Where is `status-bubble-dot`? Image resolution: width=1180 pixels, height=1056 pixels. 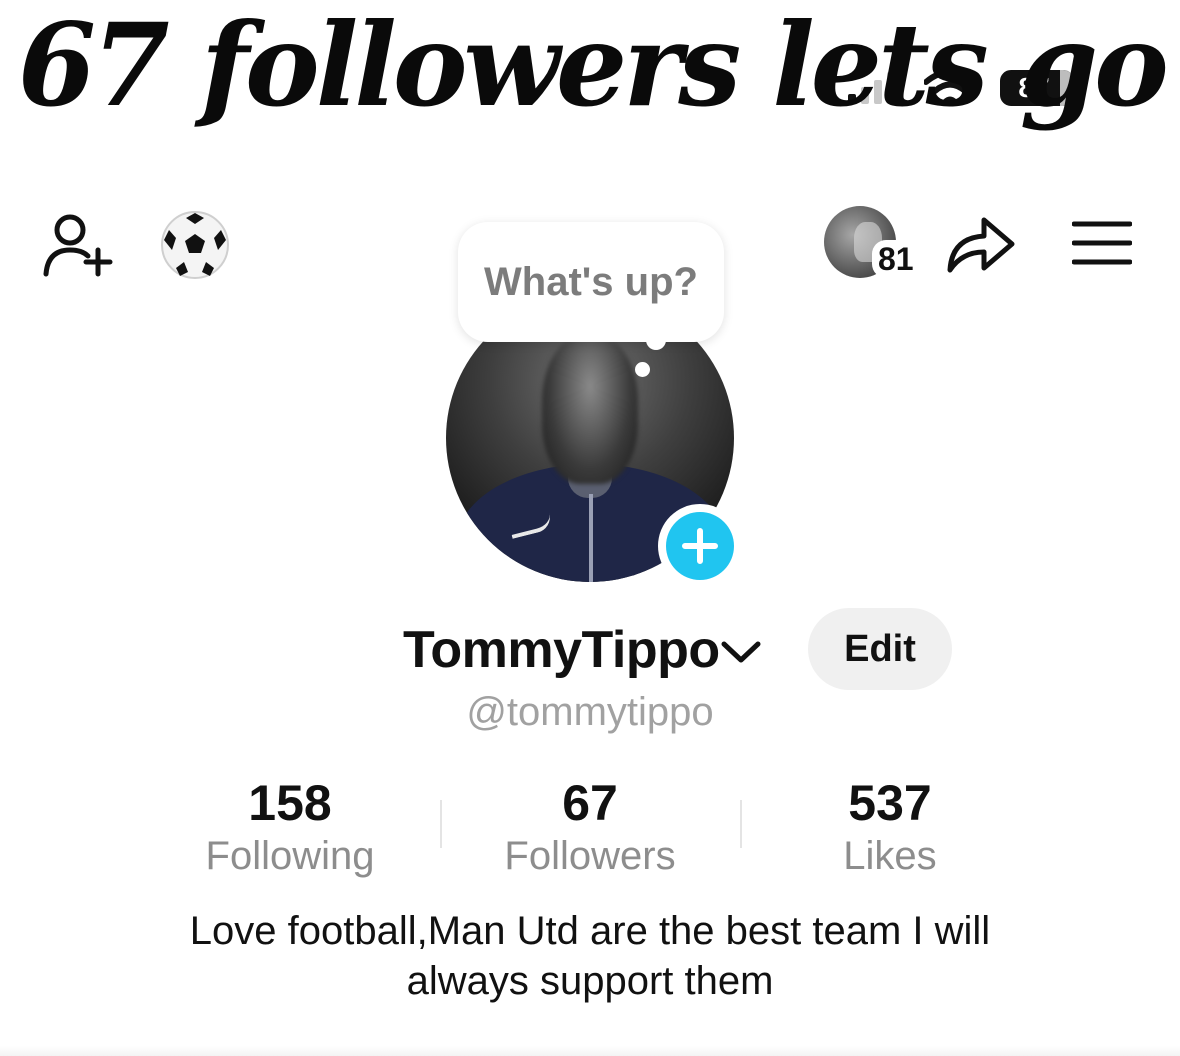 status-bubble-dot is located at coordinates (642, 369).